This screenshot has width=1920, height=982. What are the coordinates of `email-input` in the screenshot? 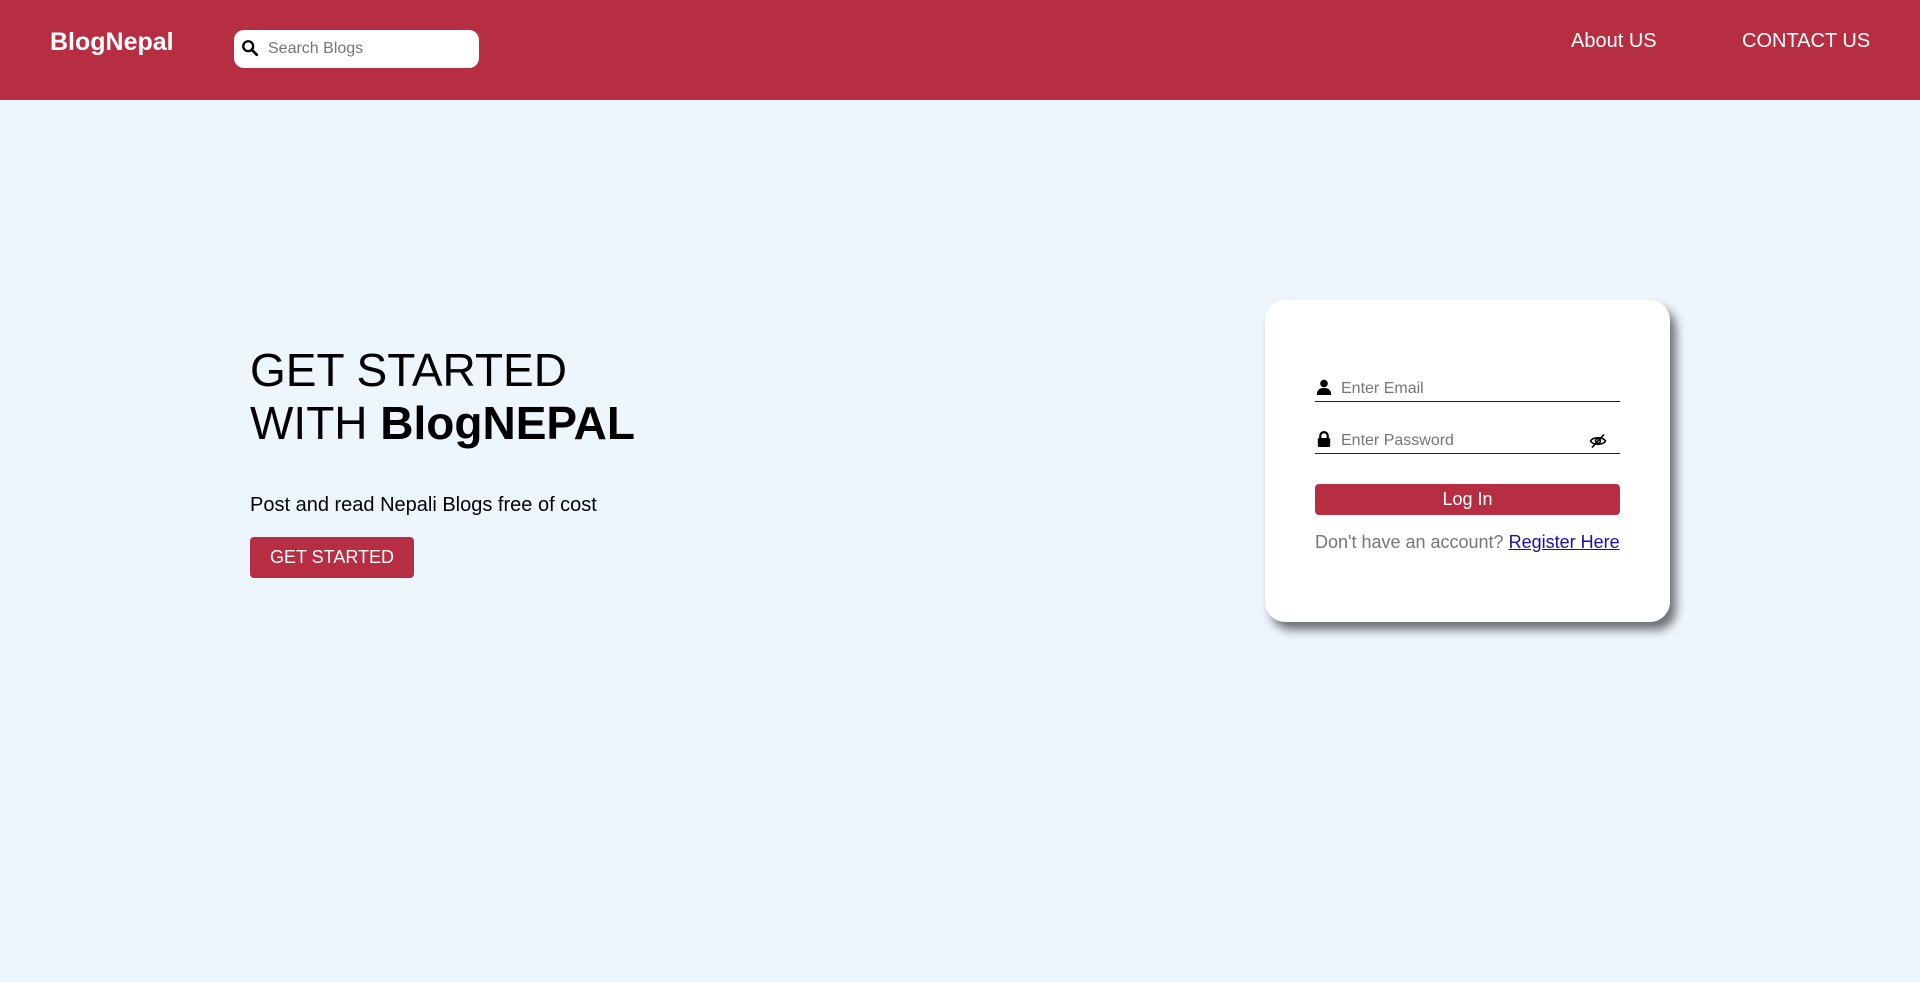 It's located at (1461, 389).